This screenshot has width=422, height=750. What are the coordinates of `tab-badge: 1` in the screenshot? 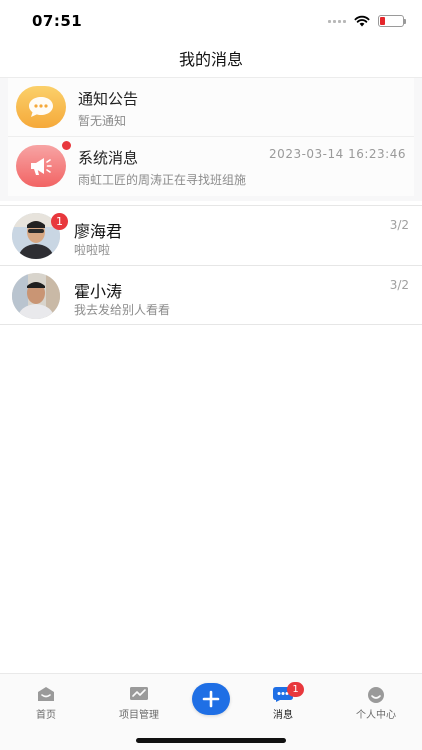 It's located at (295, 689).